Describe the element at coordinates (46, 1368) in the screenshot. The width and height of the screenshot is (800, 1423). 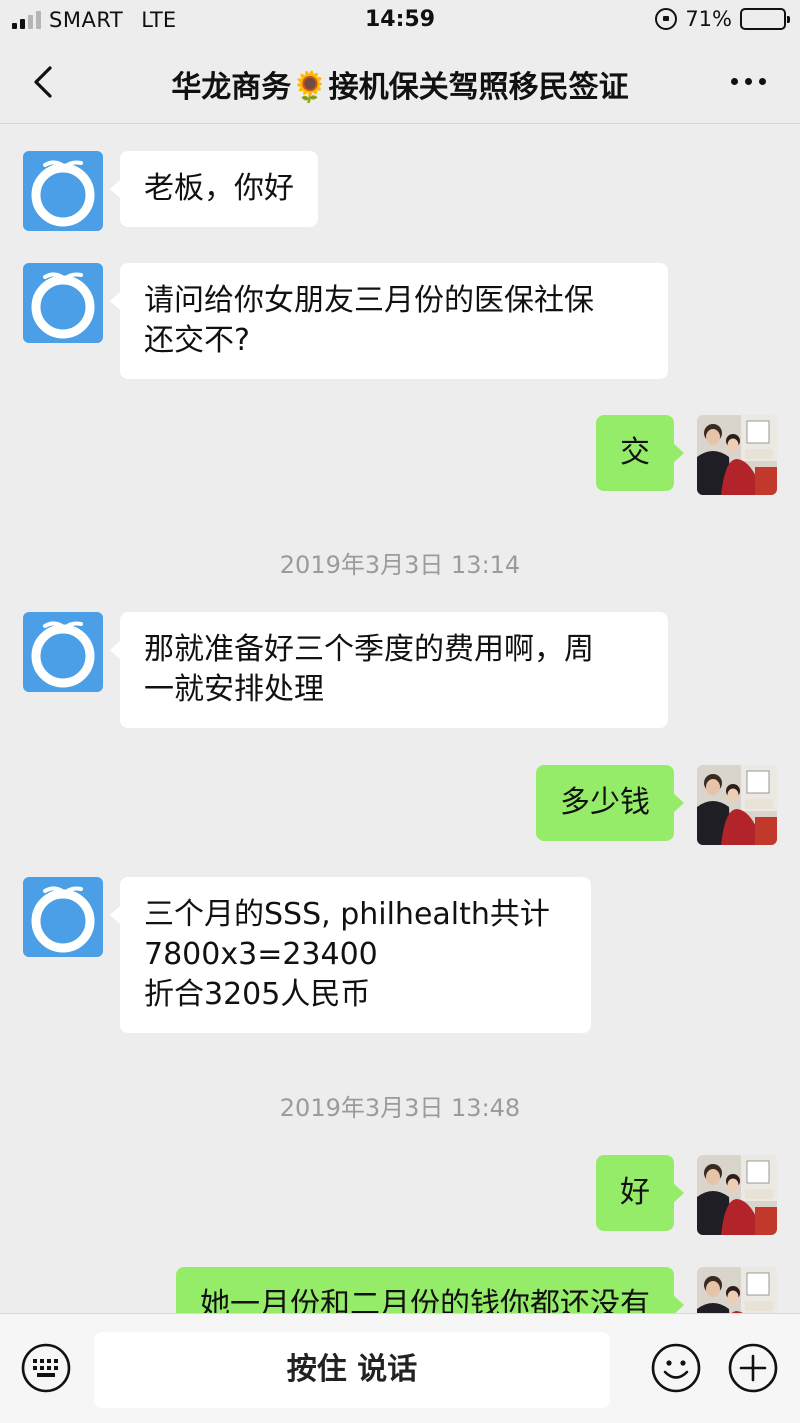
I see `keyboard-toggle-icon` at that location.